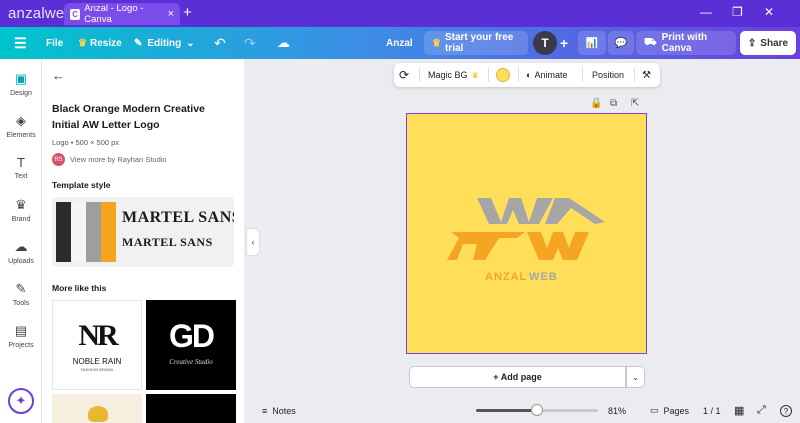  What do you see at coordinates (526, 240) in the screenshot?
I see `aw-logo: ANZAL WEB` at bounding box center [526, 240].